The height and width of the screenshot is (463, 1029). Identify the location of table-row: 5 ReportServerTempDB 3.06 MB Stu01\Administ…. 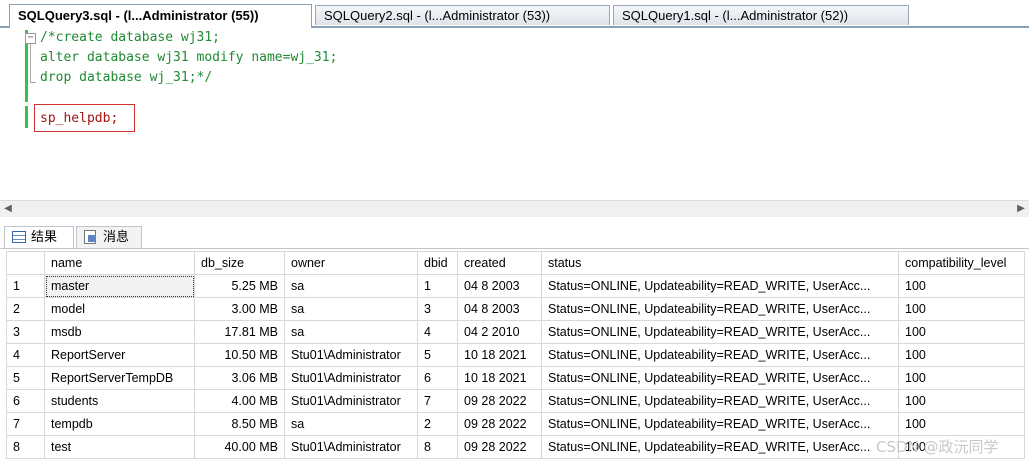
(515, 378).